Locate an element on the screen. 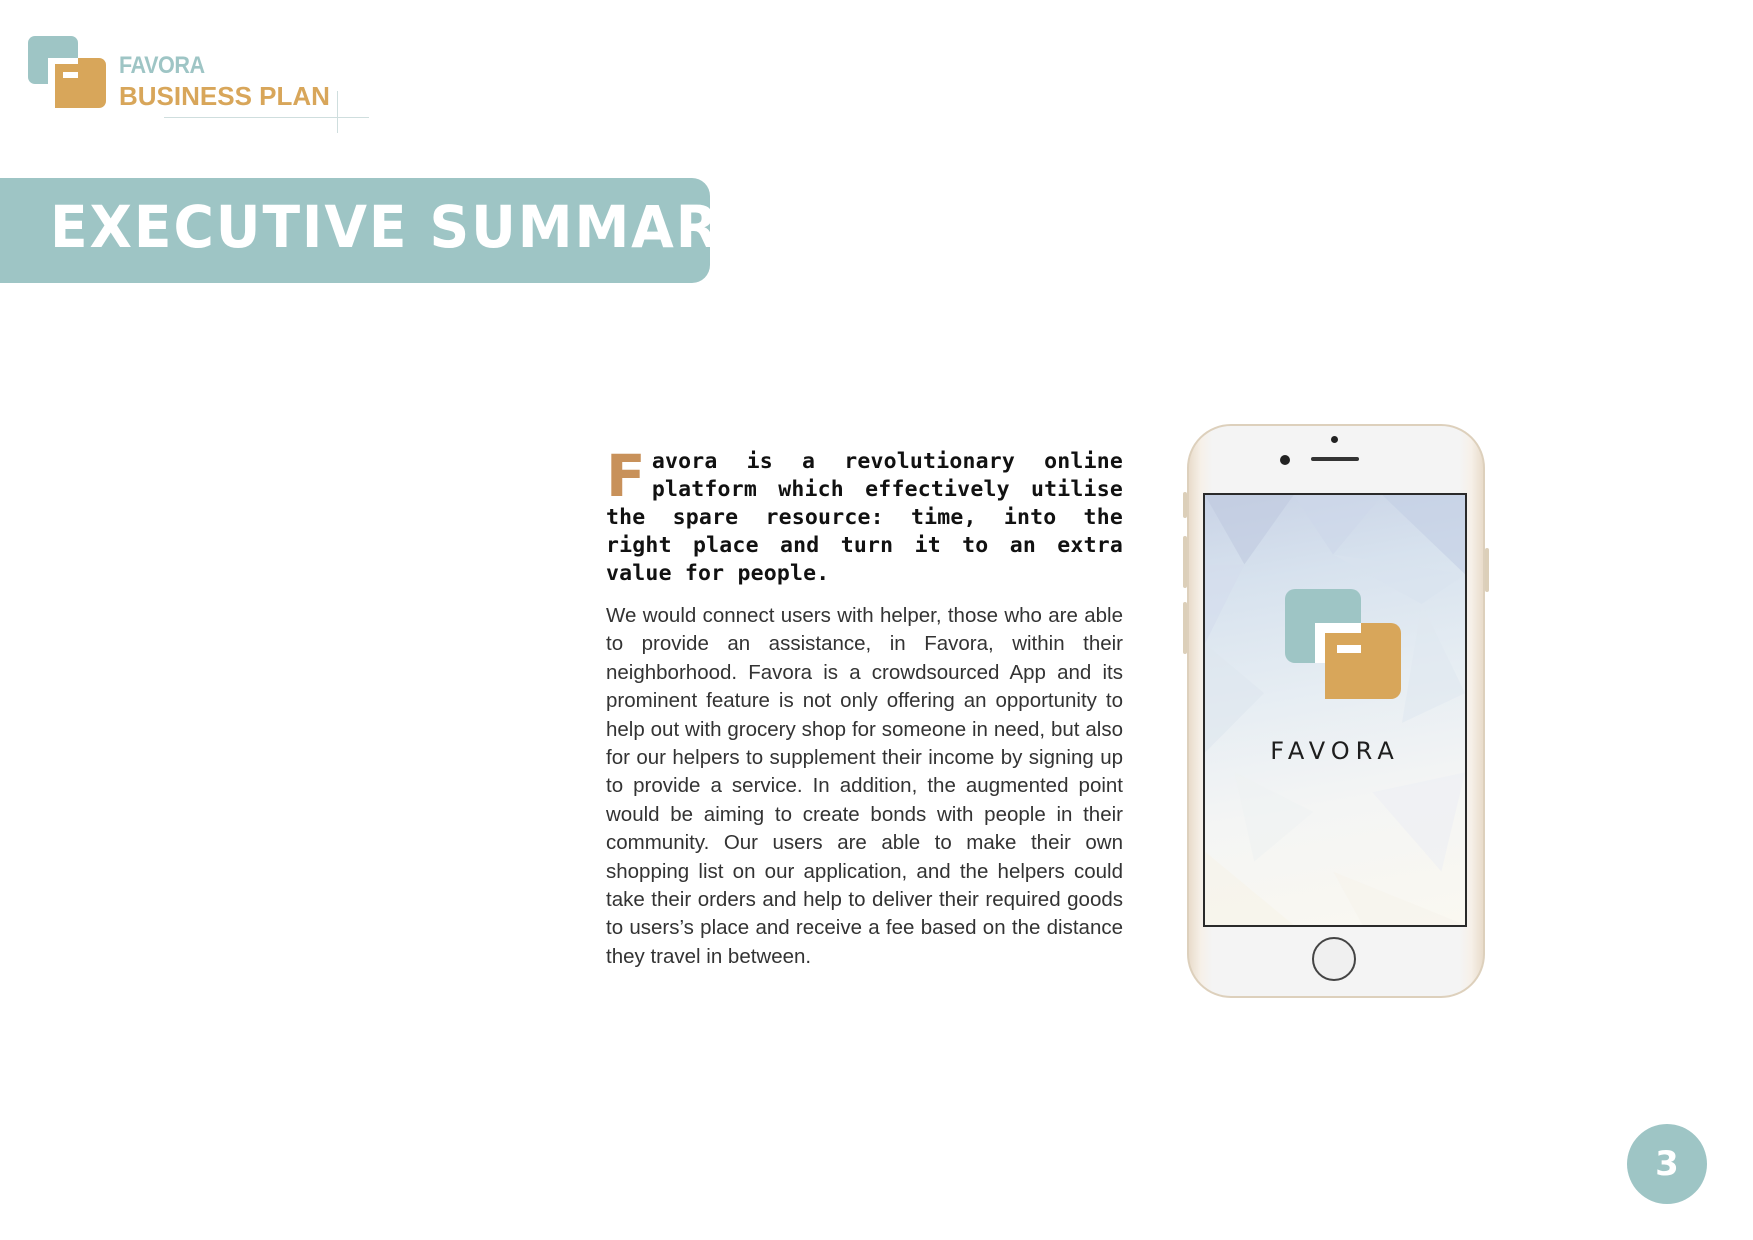 The image size is (1753, 1240). phone-home-button is located at coordinates (1334, 959).